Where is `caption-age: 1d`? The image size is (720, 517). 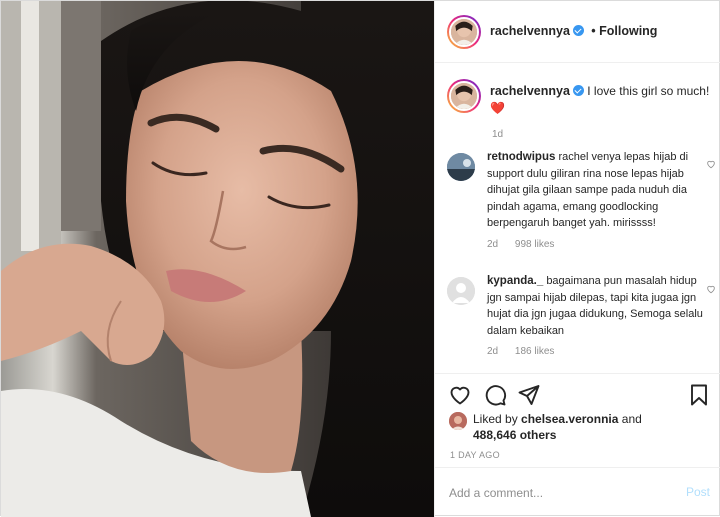 caption-age: 1d is located at coordinates (498, 134).